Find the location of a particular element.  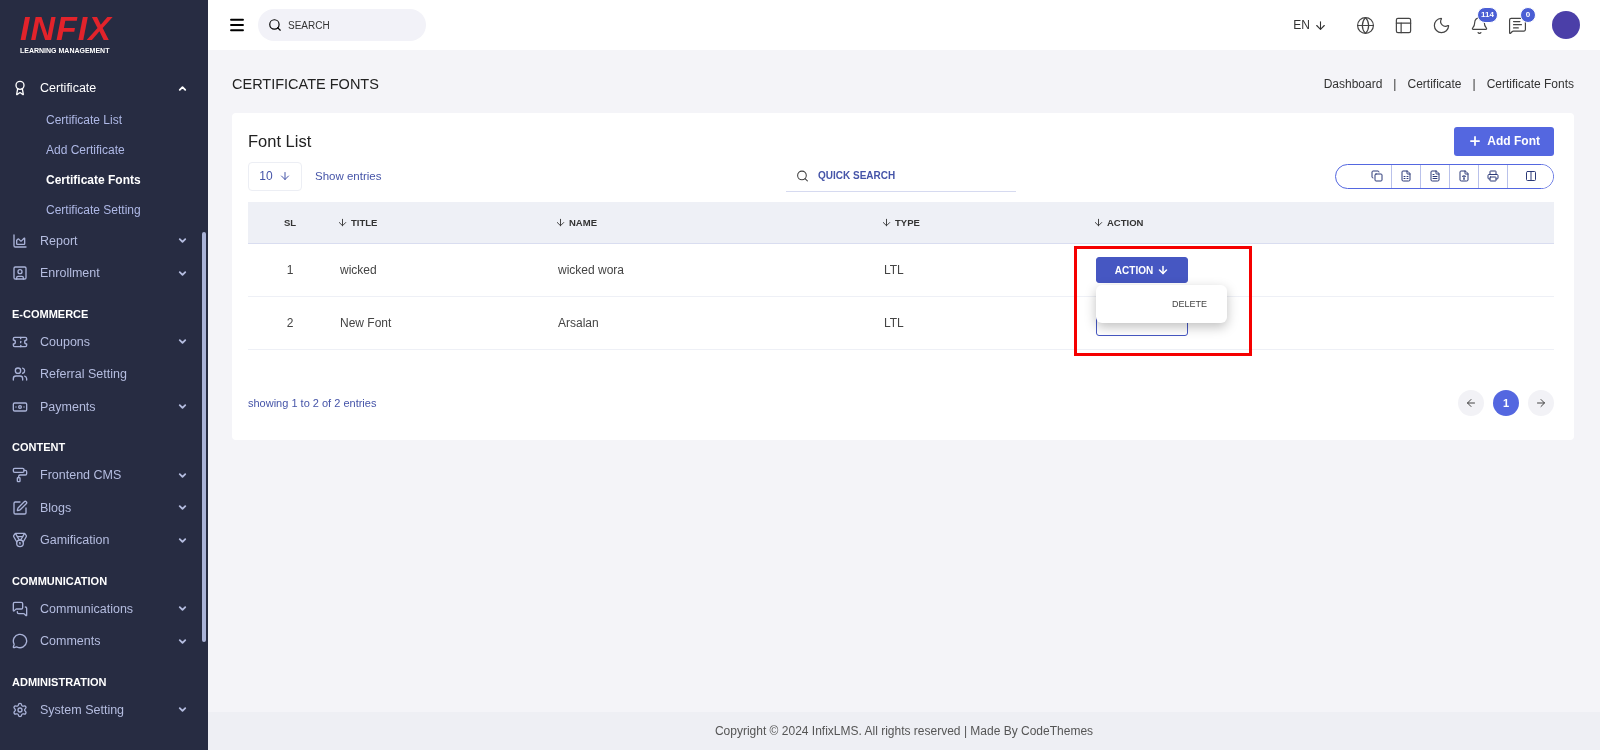

table-cell-text: New Font is located at coordinates (366, 323).